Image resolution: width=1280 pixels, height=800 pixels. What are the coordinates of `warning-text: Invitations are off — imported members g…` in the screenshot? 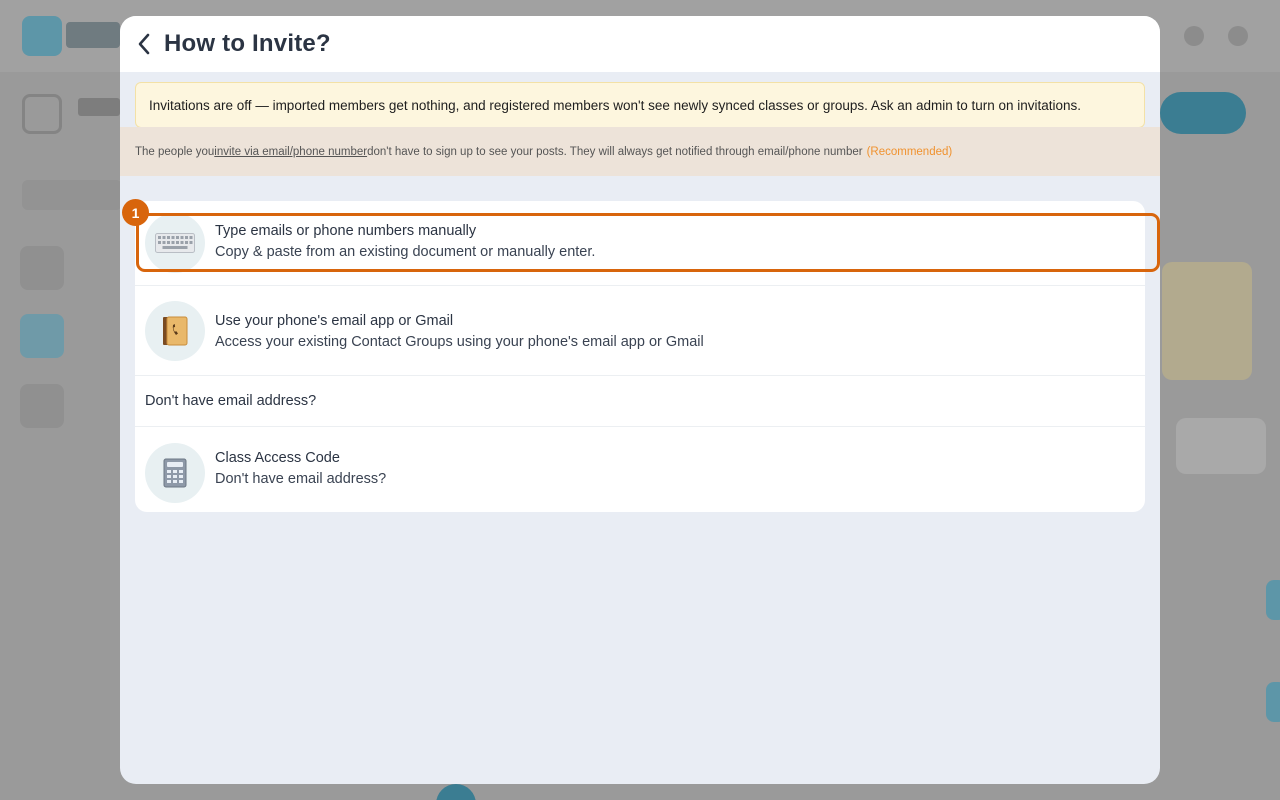 It's located at (615, 105).